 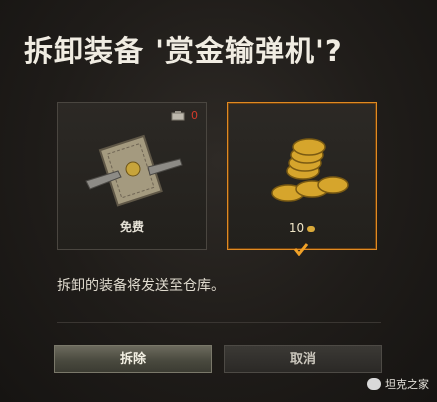 What do you see at coordinates (219, 322) in the screenshot?
I see `divider` at bounding box center [219, 322].